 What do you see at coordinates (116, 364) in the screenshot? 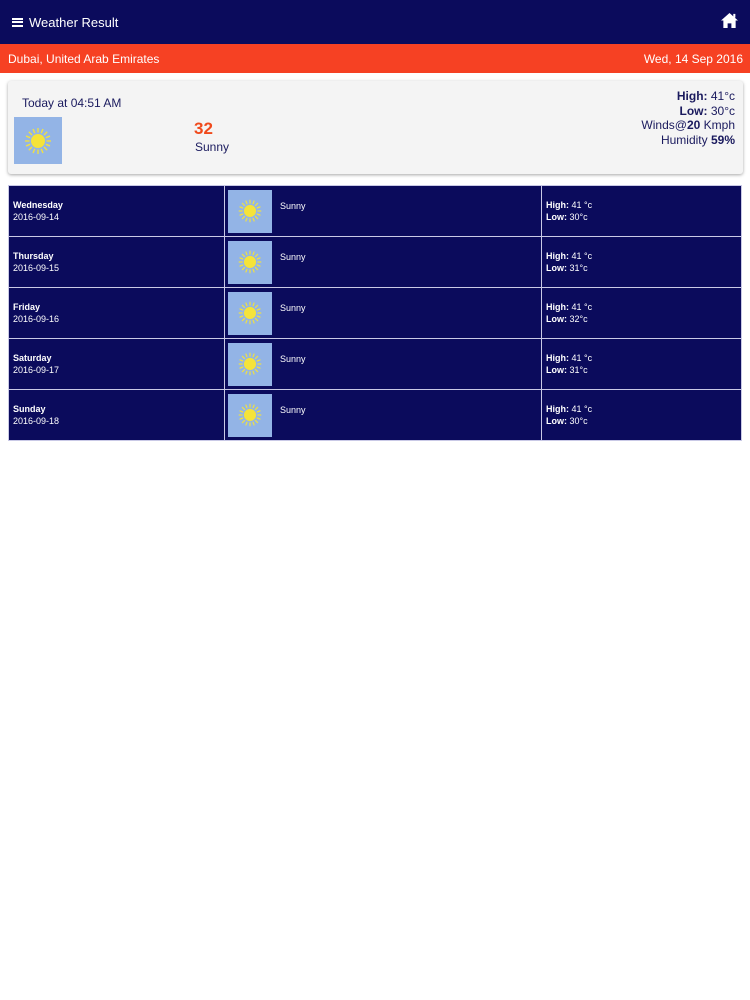
I see `forecast-day-cell: Saturday 2016-09-17` at bounding box center [116, 364].